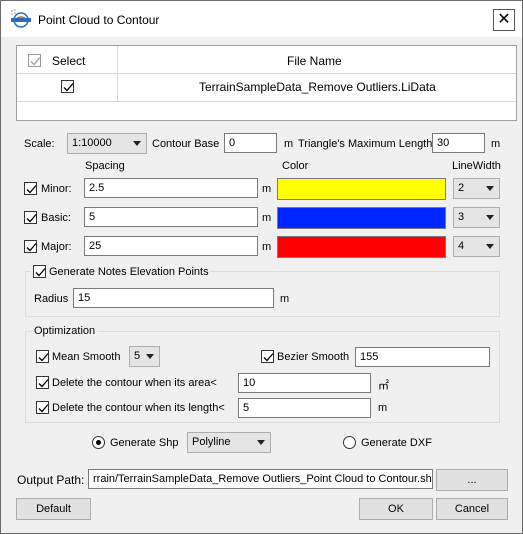  What do you see at coordinates (138, 408) in the screenshot?
I see `length-label: Delete the contour when its length<` at bounding box center [138, 408].